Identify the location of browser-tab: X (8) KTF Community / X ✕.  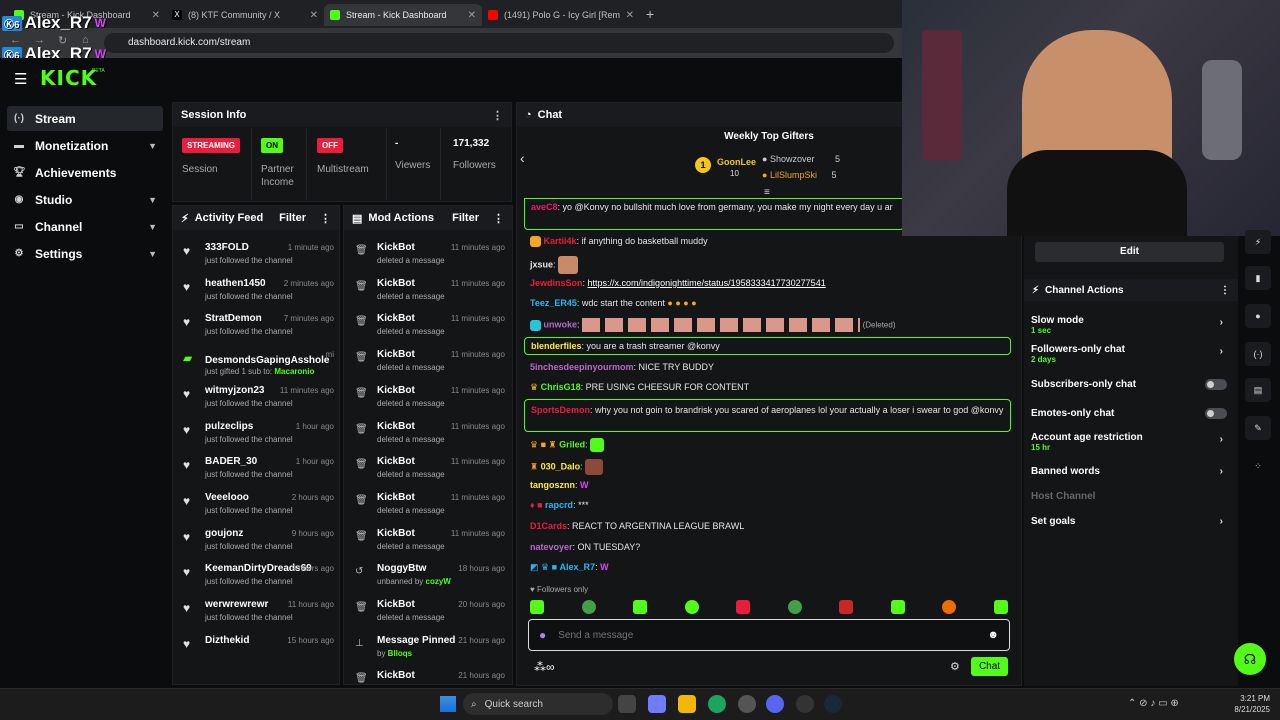
(245, 15).